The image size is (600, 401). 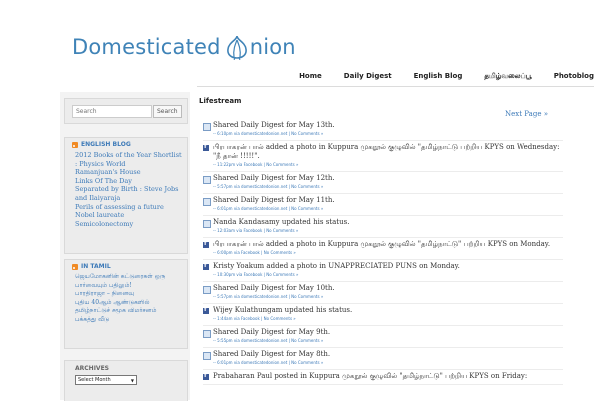 What do you see at coordinates (271, 354) in the screenshot?
I see `entry-text: Shared Daily Digest for May 8th.` at bounding box center [271, 354].